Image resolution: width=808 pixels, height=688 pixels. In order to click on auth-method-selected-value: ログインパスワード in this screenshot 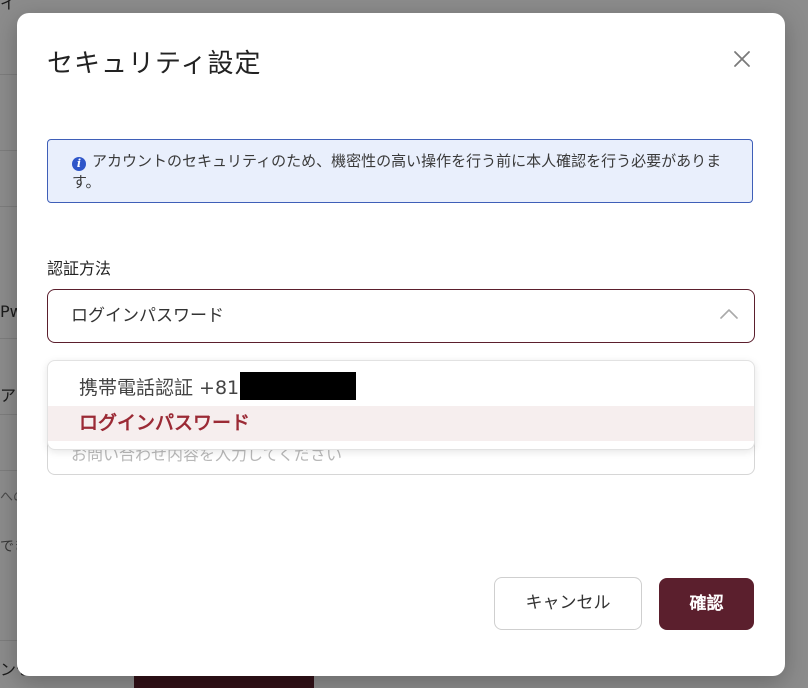, I will do `click(147, 316)`.